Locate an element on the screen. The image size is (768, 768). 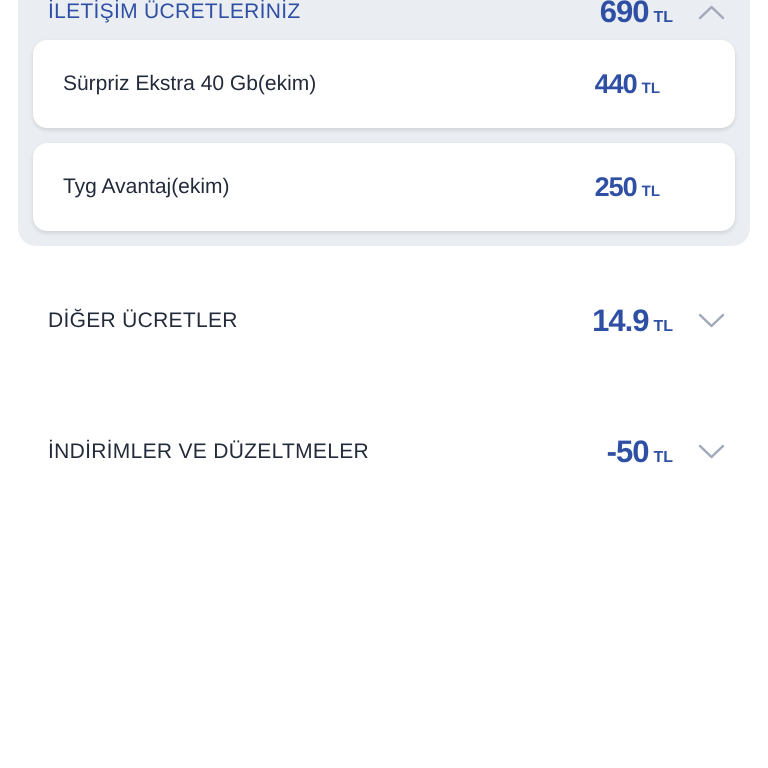
charge-name: Sürpriz Ekstra 40 Gb(ekim) is located at coordinates (189, 84).